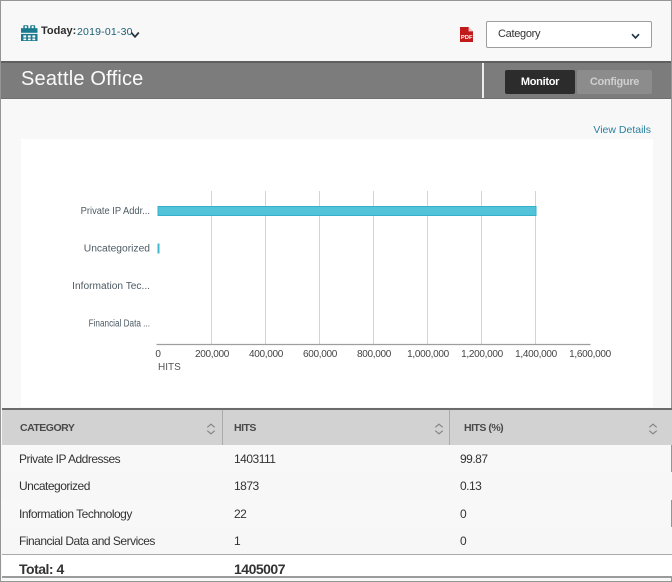  What do you see at coordinates (590, 354) in the screenshot?
I see `svg-text: 1,600,000` at bounding box center [590, 354].